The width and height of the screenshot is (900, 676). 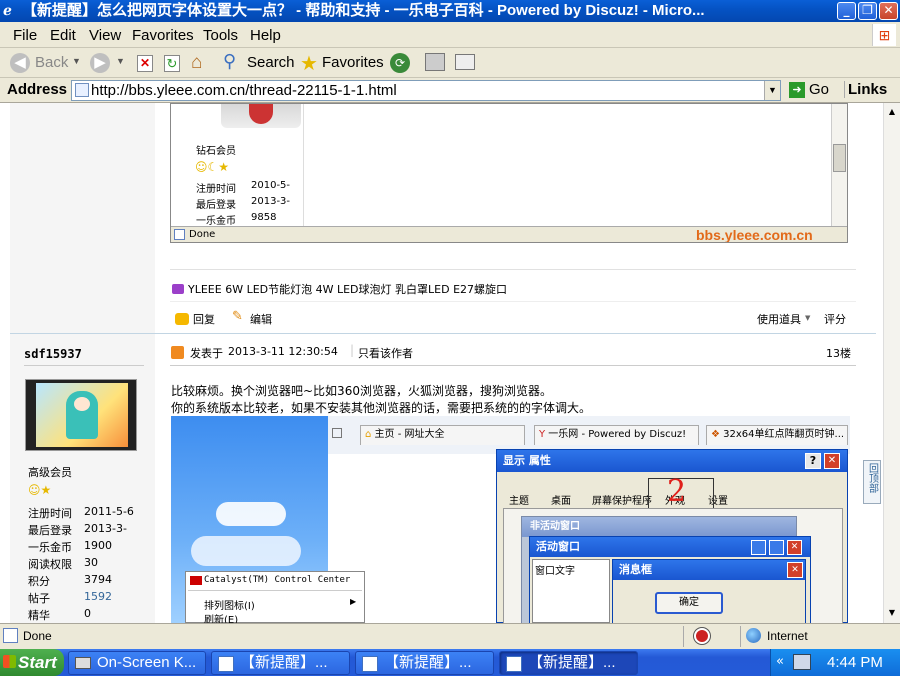 What do you see at coordinates (265, 35) in the screenshot?
I see `menu-help: Help` at bounding box center [265, 35].